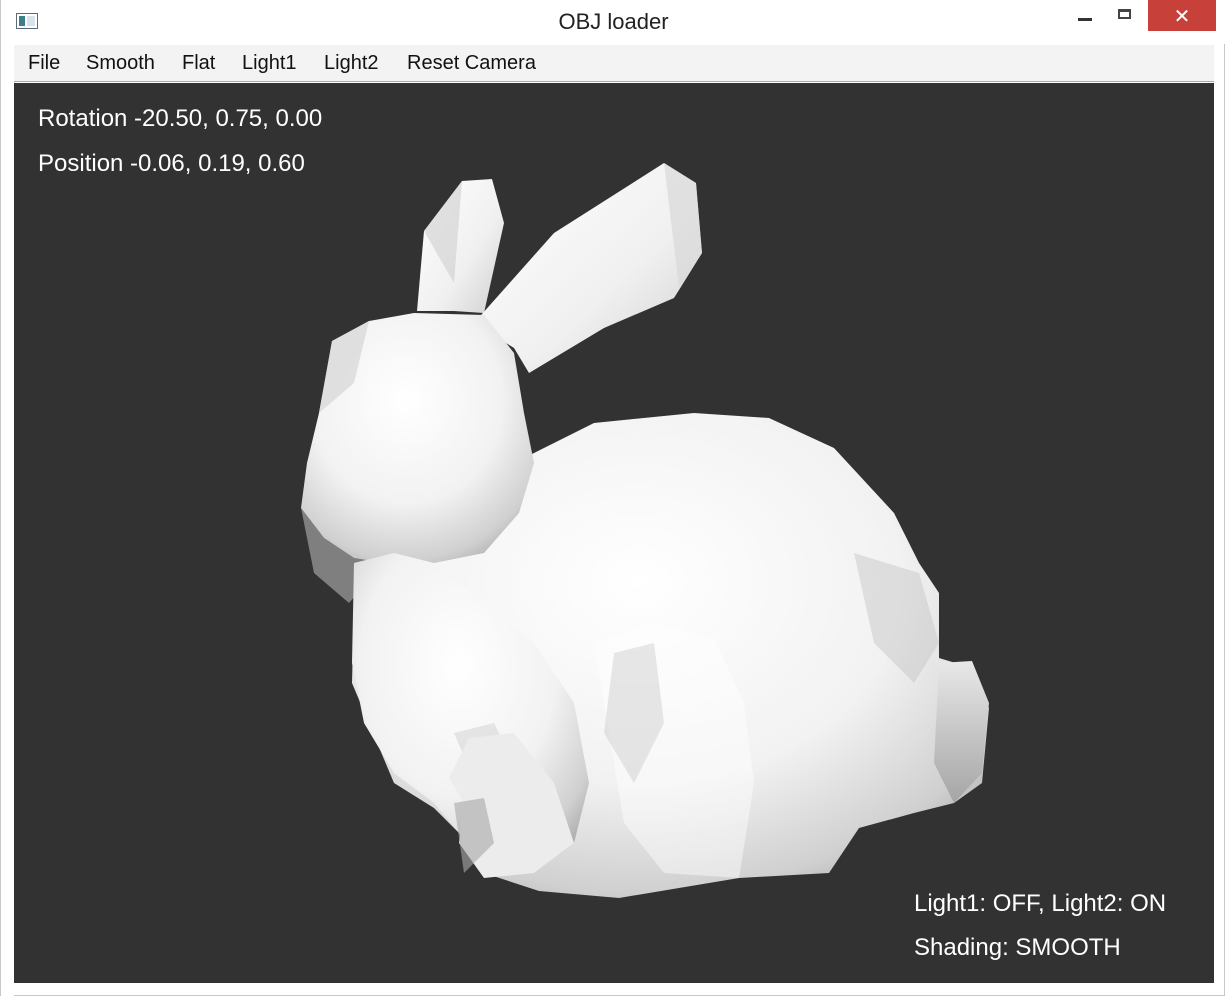  What do you see at coordinates (198, 63) in the screenshot?
I see `menu-flat: Flat` at bounding box center [198, 63].